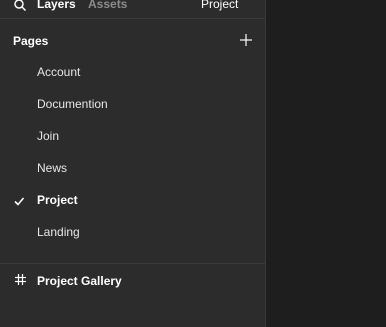 Image resolution: width=386 pixels, height=327 pixels. Describe the element at coordinates (133, 200) in the screenshot. I see `page-item: Project` at that location.